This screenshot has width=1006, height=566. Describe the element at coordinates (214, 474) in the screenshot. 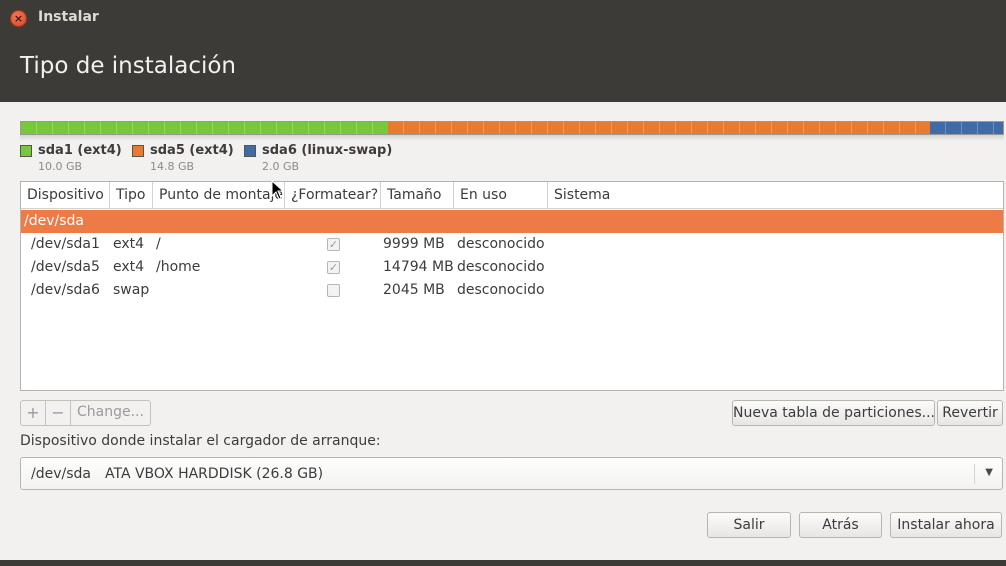

I see `bootloader-description: ATA VBOX HARDDISK (26.8 GB)` at that location.